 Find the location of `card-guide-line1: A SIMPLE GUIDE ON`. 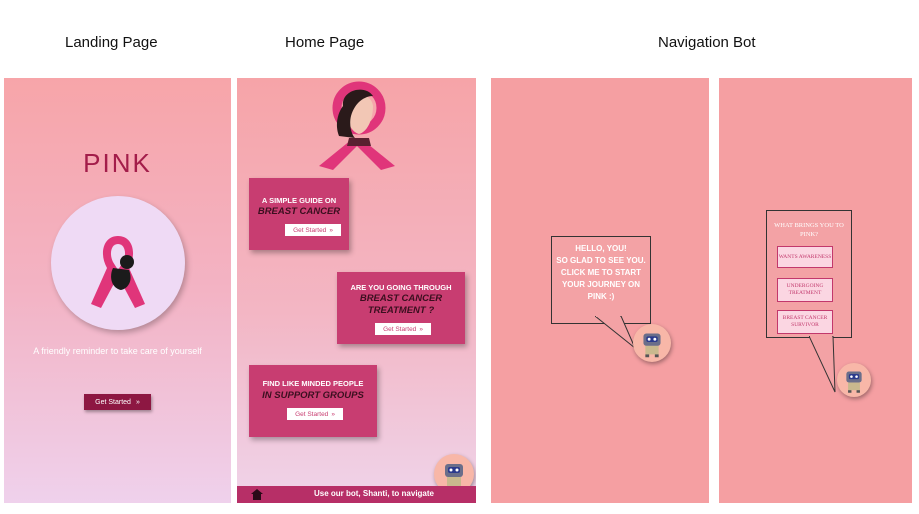

card-guide-line1: A SIMPLE GUIDE ON is located at coordinates (299, 200).